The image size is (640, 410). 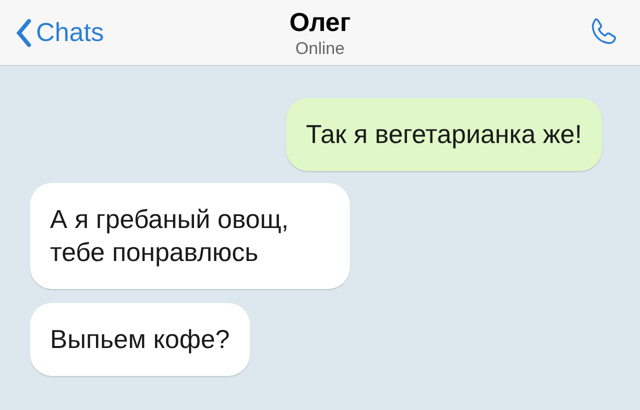 What do you see at coordinates (320, 22) in the screenshot?
I see `chat-title: Олег` at bounding box center [320, 22].